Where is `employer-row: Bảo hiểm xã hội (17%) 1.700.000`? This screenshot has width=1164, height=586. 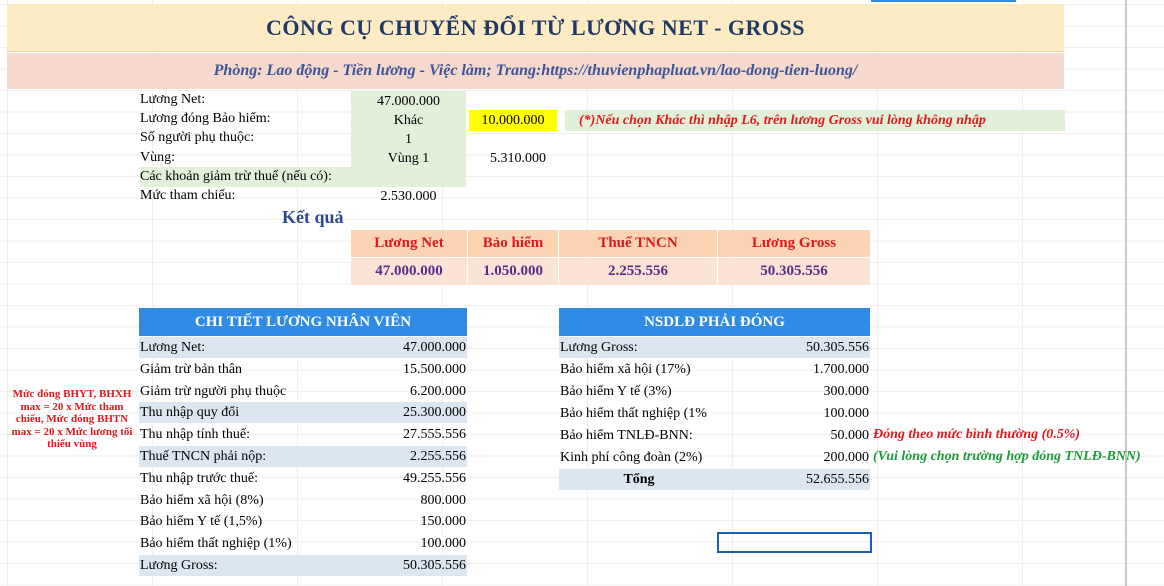
employer-row: Bảo hiểm xã hội (17%) 1.700.000 is located at coordinates (714, 369).